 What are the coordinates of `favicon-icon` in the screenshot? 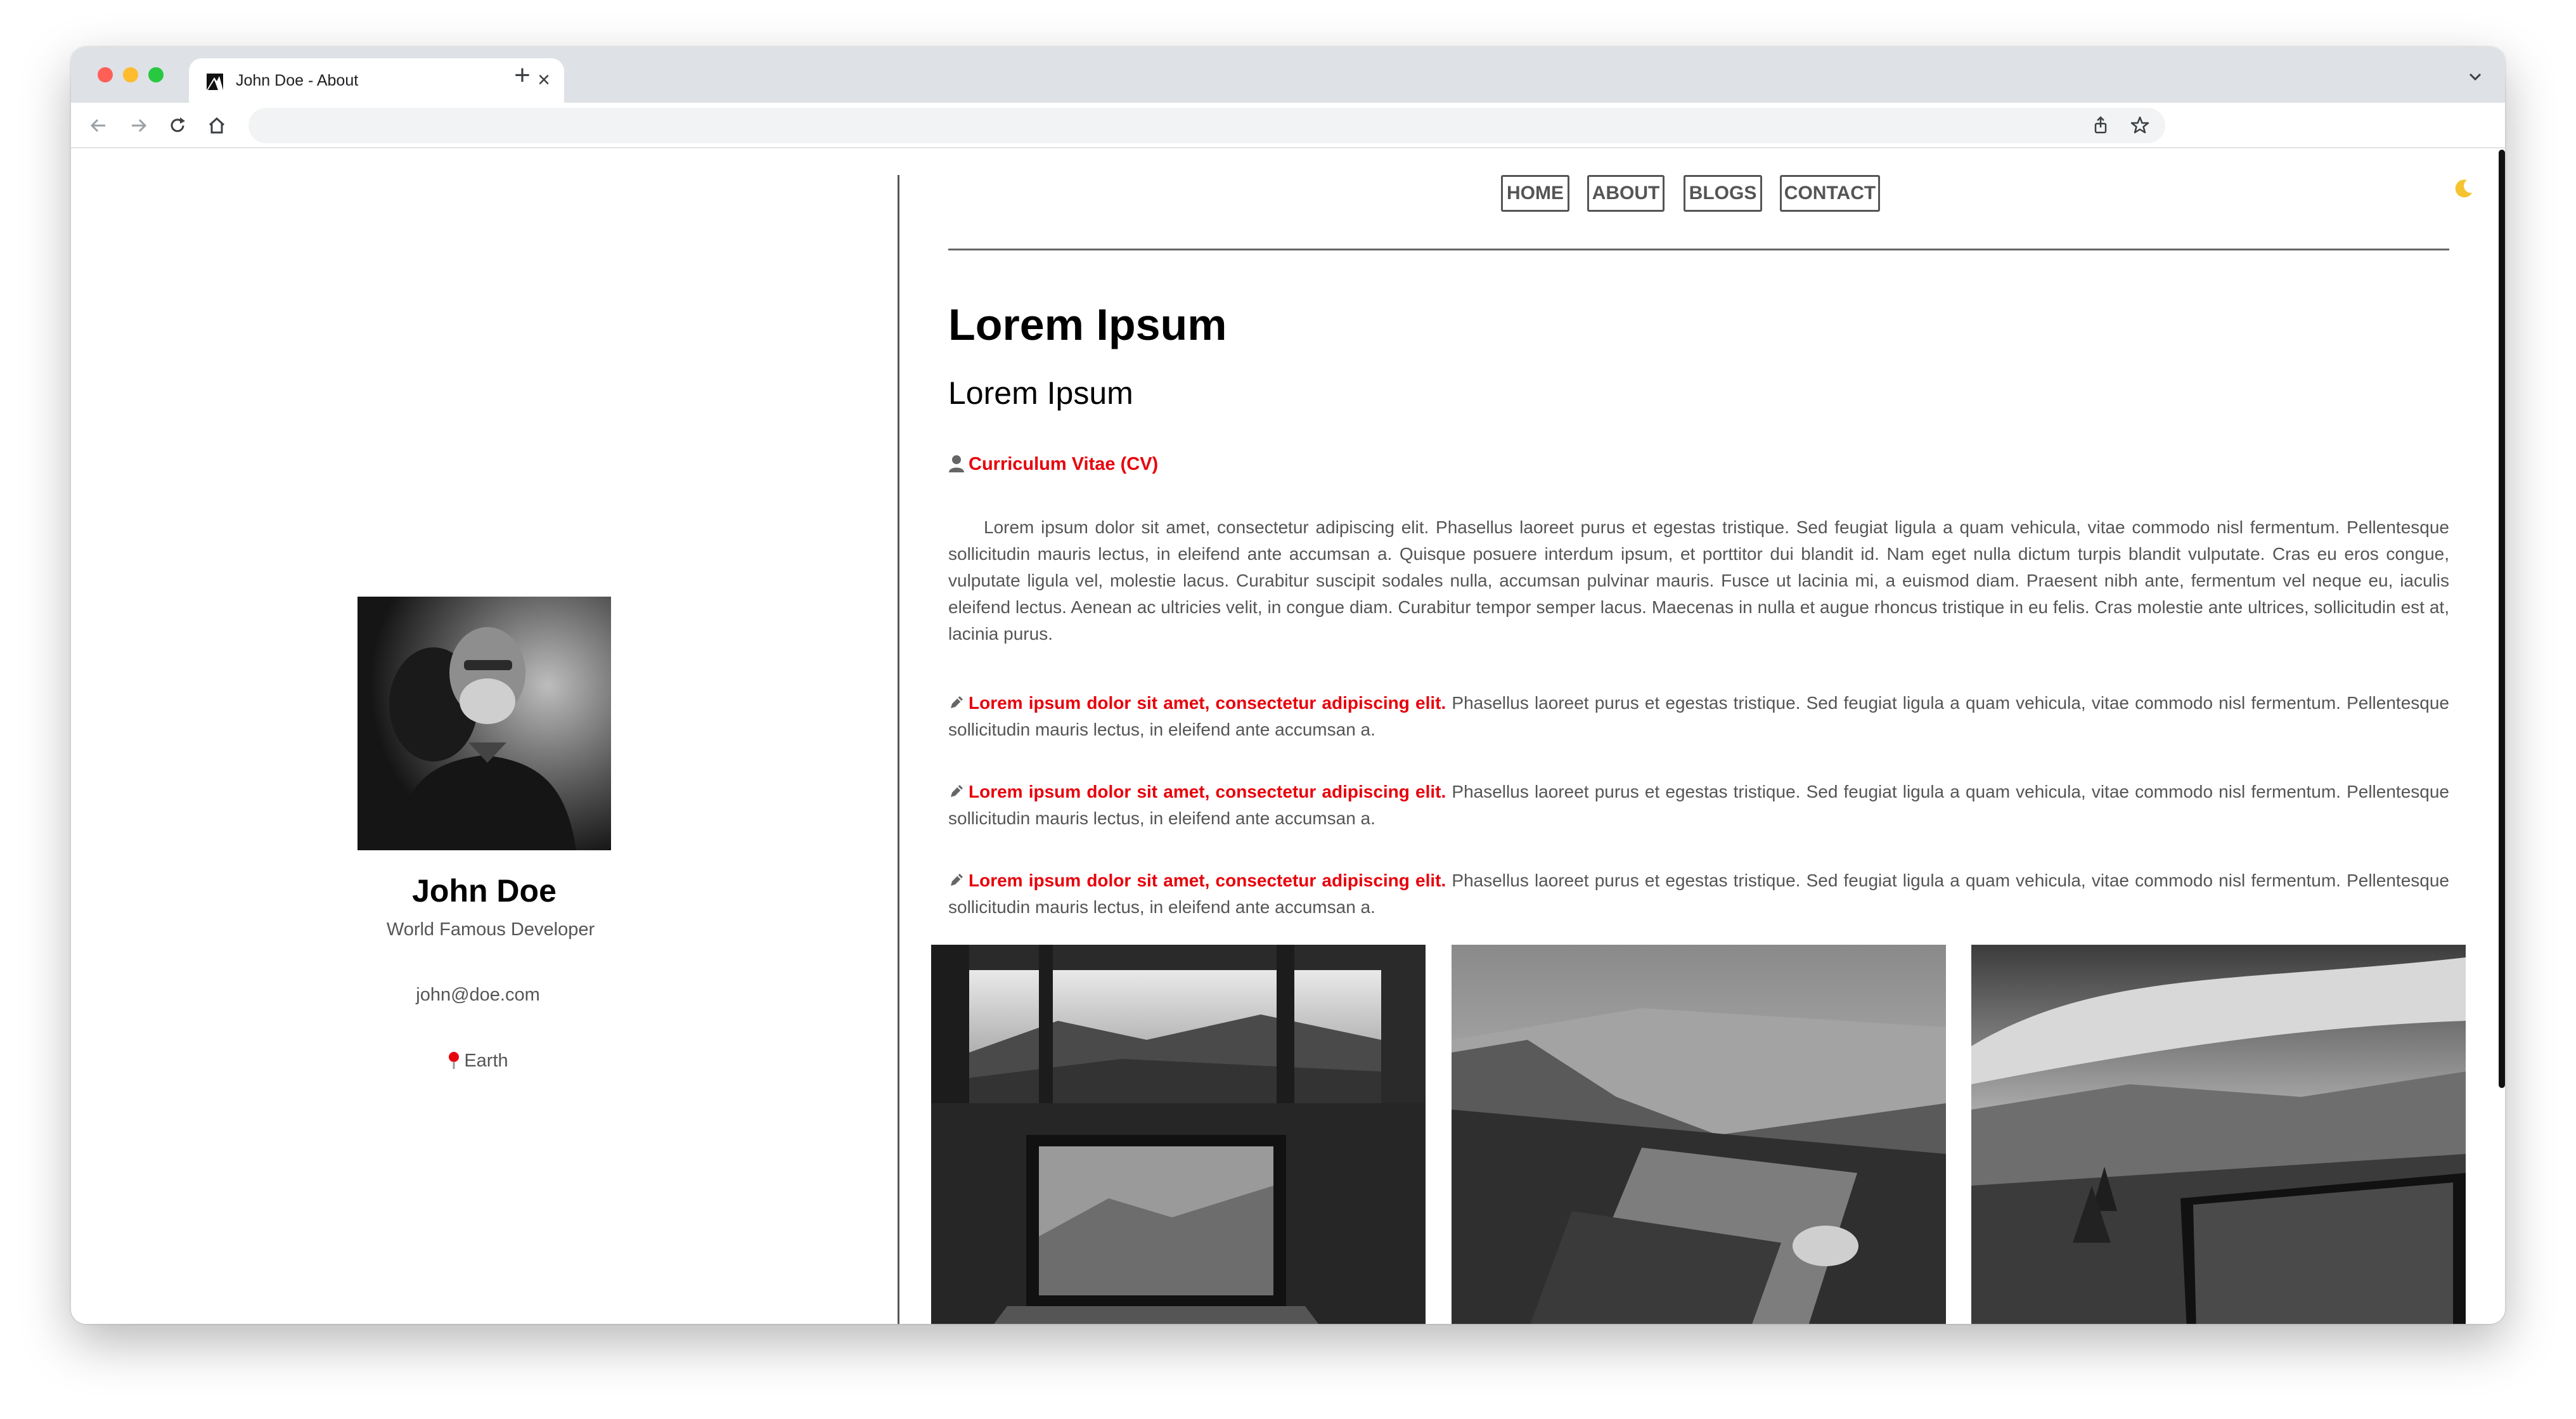 It's located at (215, 82).